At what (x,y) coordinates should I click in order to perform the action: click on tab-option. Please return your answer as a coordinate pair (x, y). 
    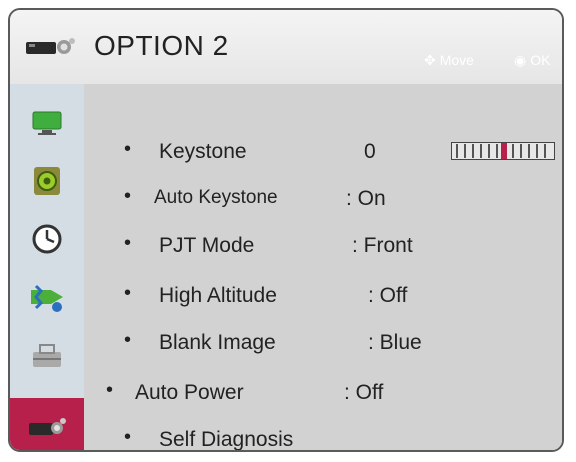
    Looking at the image, I should click on (47, 355).